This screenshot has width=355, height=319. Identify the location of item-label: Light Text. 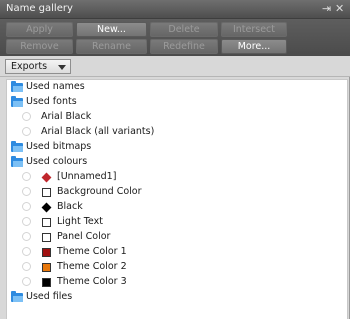
(80, 221).